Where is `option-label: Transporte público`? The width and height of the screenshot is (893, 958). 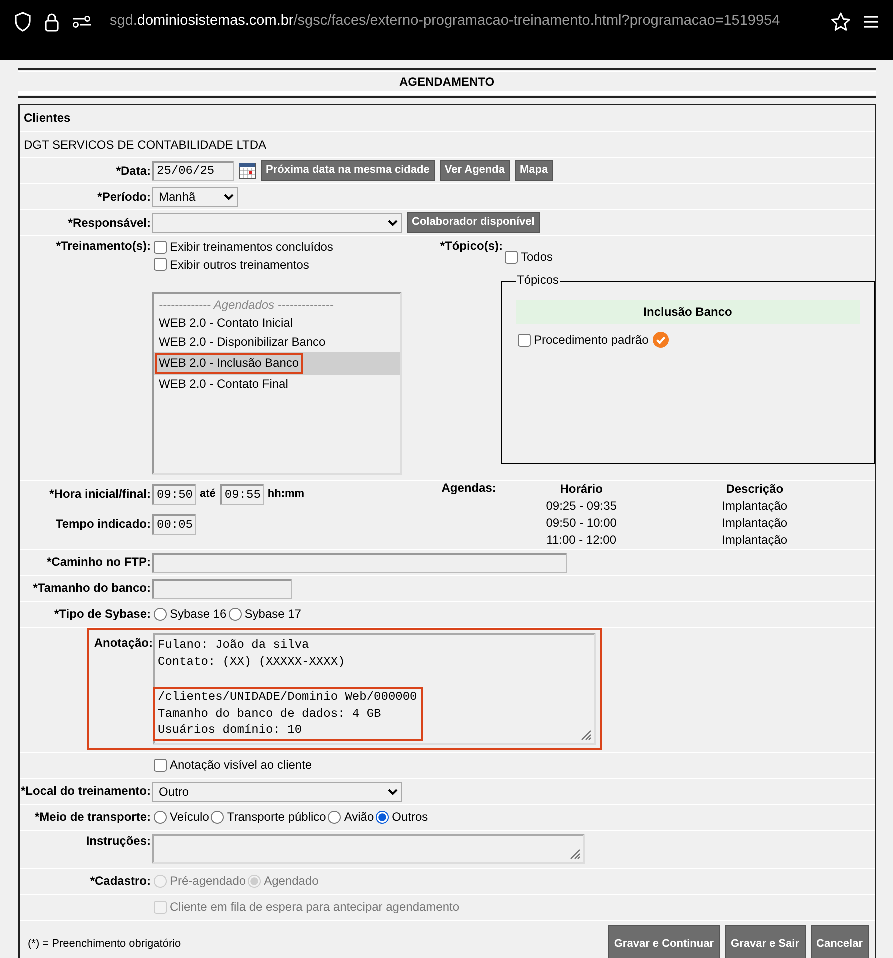 option-label: Transporte público is located at coordinates (276, 817).